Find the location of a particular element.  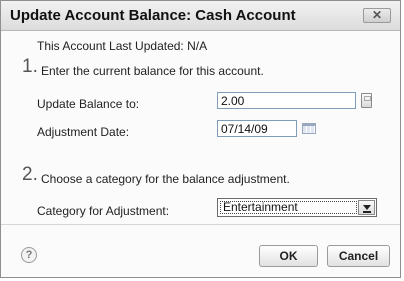

balance-input: 2.00 is located at coordinates (286, 100).